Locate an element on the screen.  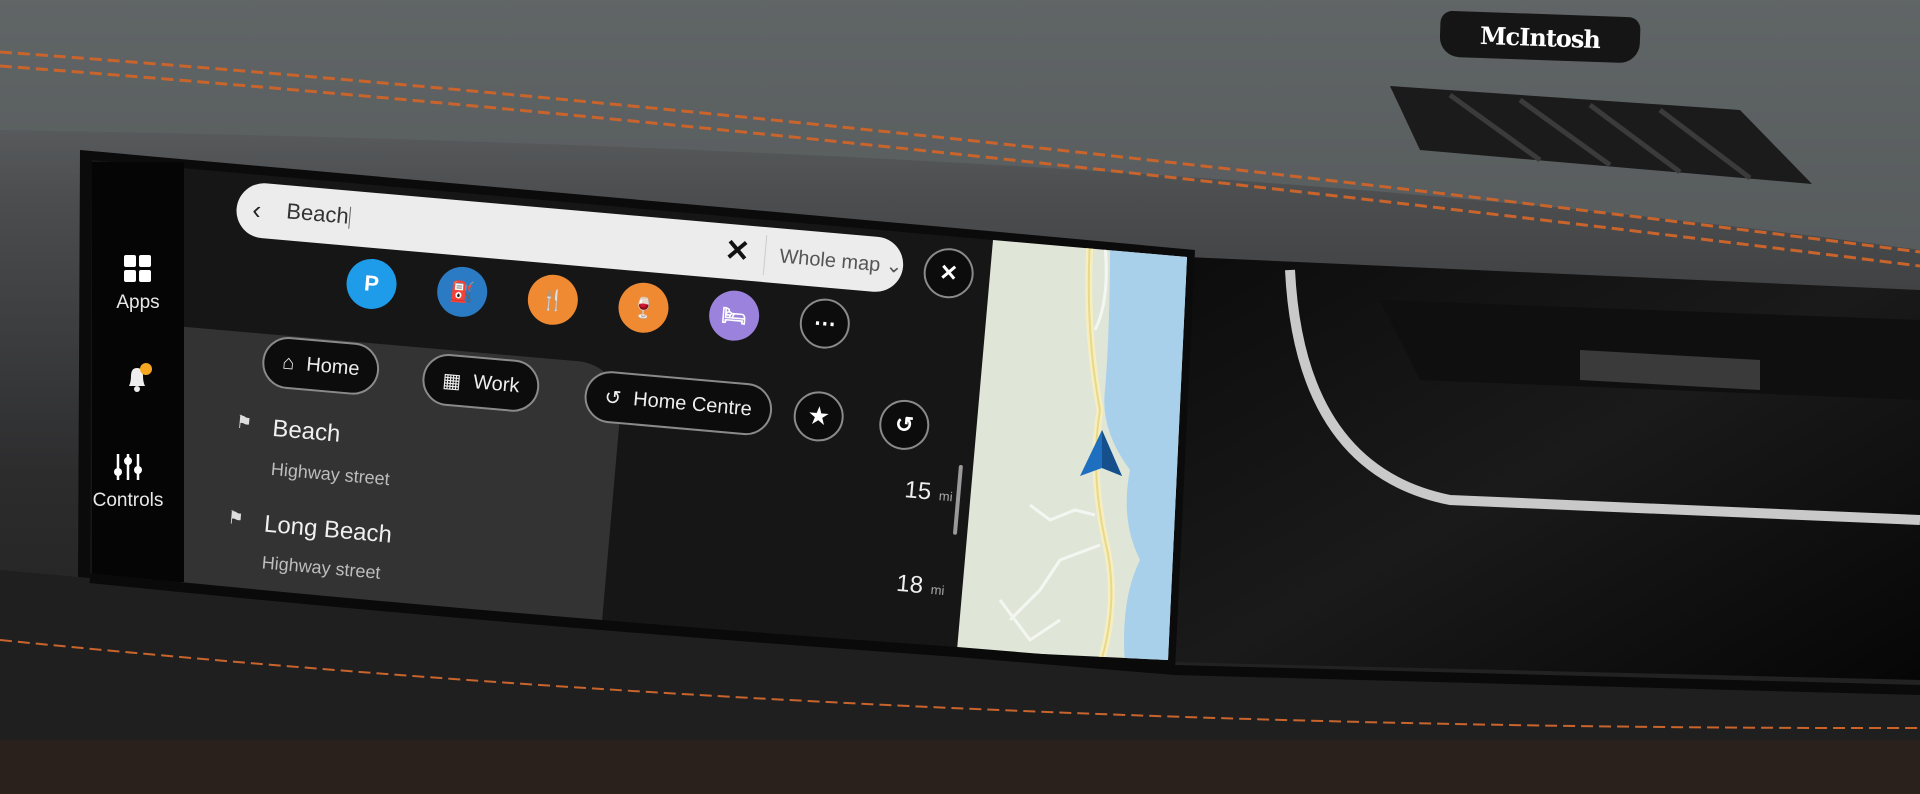
chevron-down-icon: ⌄ is located at coordinates (894, 266).